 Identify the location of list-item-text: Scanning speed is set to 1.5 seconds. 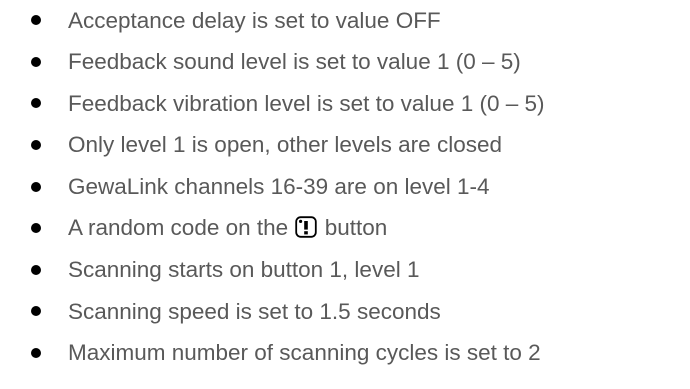
(254, 311).